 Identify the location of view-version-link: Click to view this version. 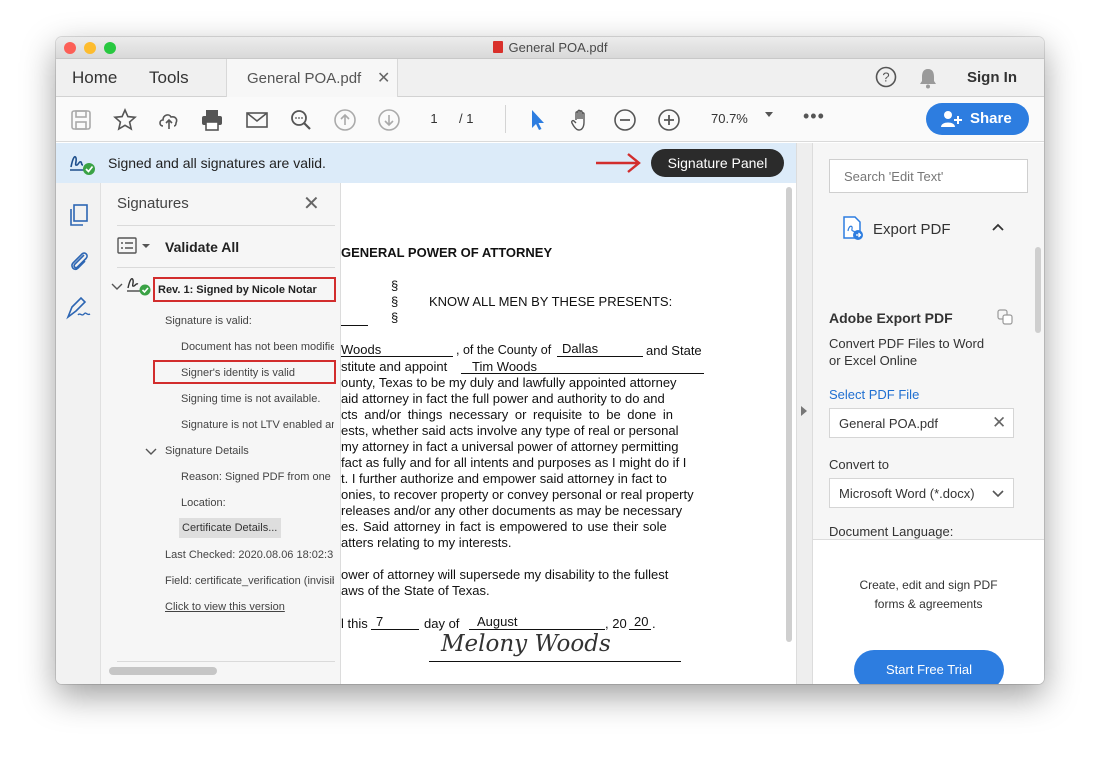
(225, 607).